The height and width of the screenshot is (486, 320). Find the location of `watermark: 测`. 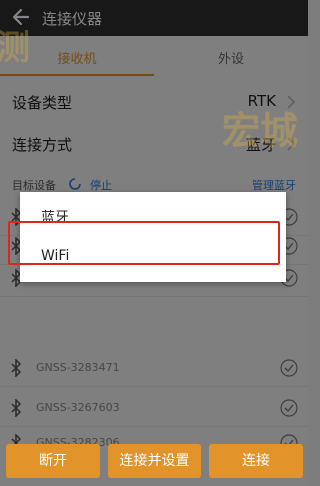

watermark: 测 is located at coordinates (15, 48).